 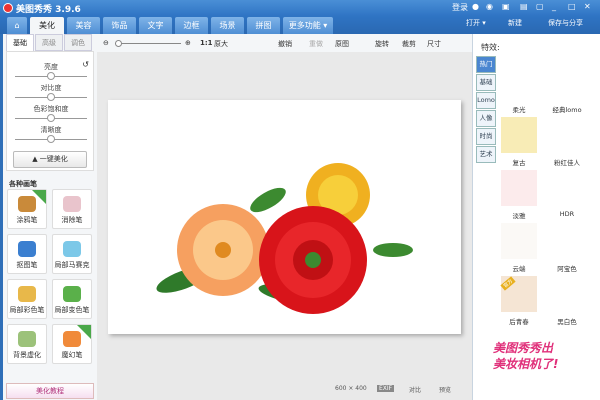 What do you see at coordinates (27, 265) in the screenshot?
I see `brush-label: 抠图笔` at bounding box center [27, 265].